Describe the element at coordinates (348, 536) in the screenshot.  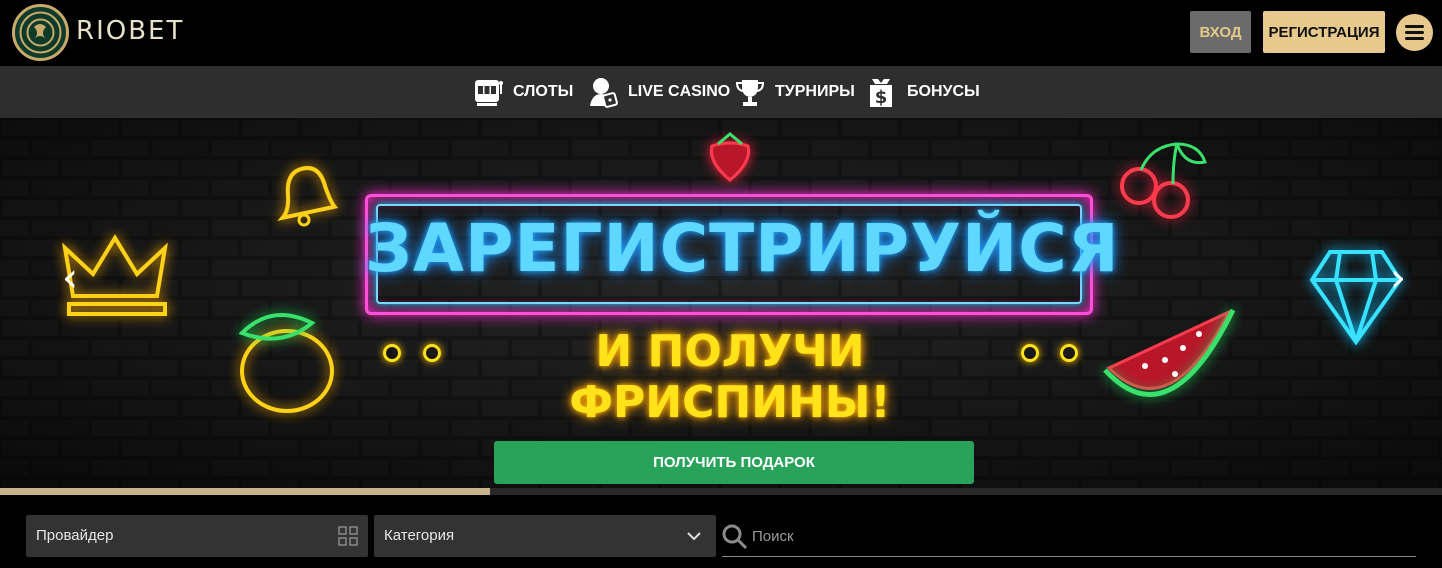
I see `grid-icon` at that location.